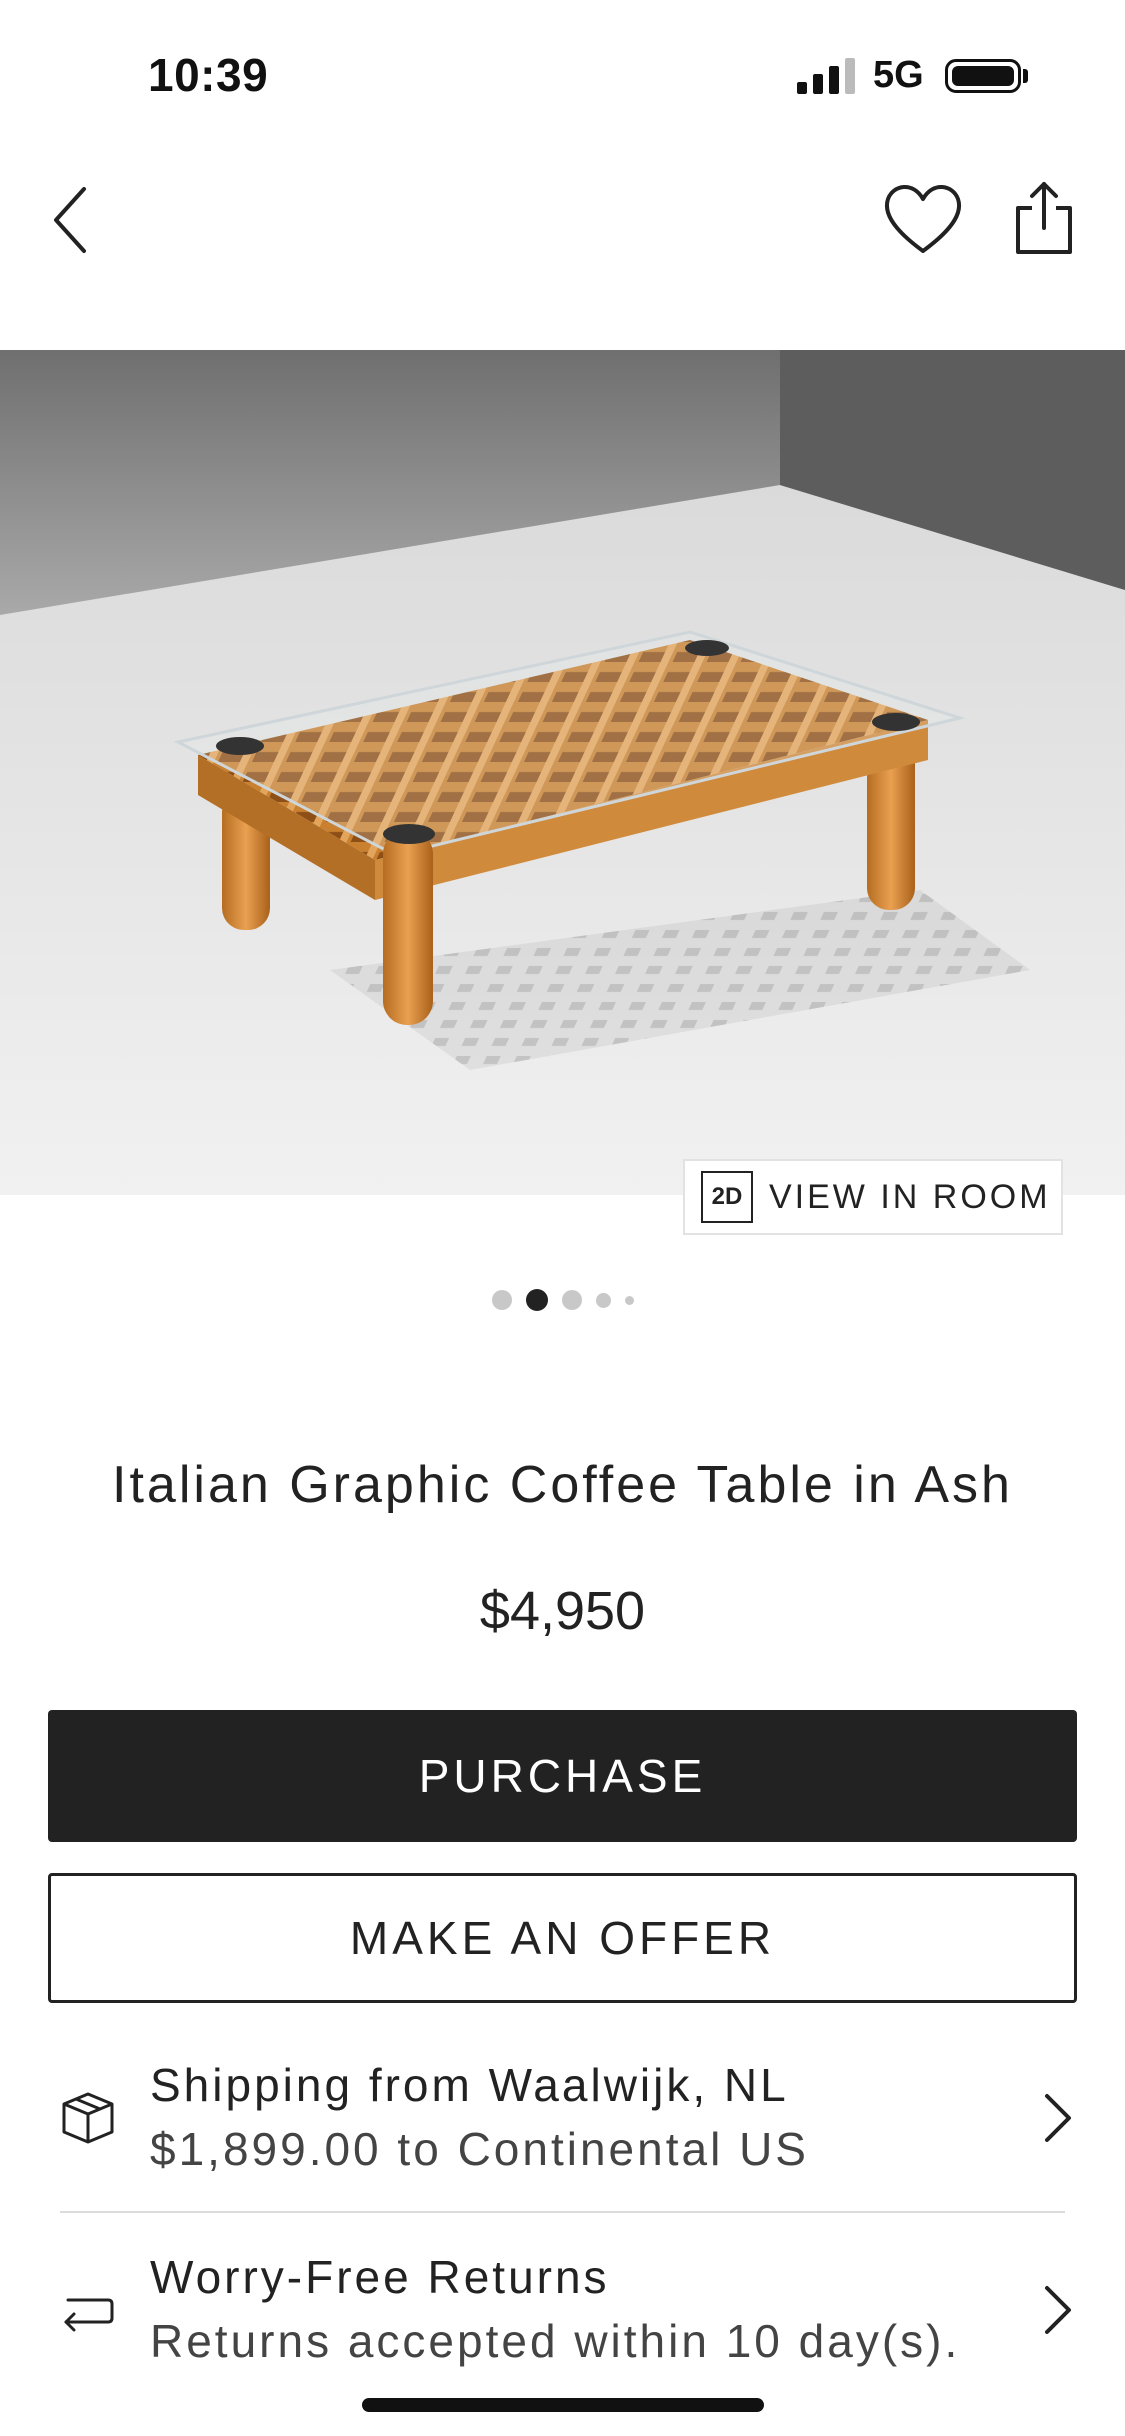  I want to click on battery-icon, so click(983, 76).